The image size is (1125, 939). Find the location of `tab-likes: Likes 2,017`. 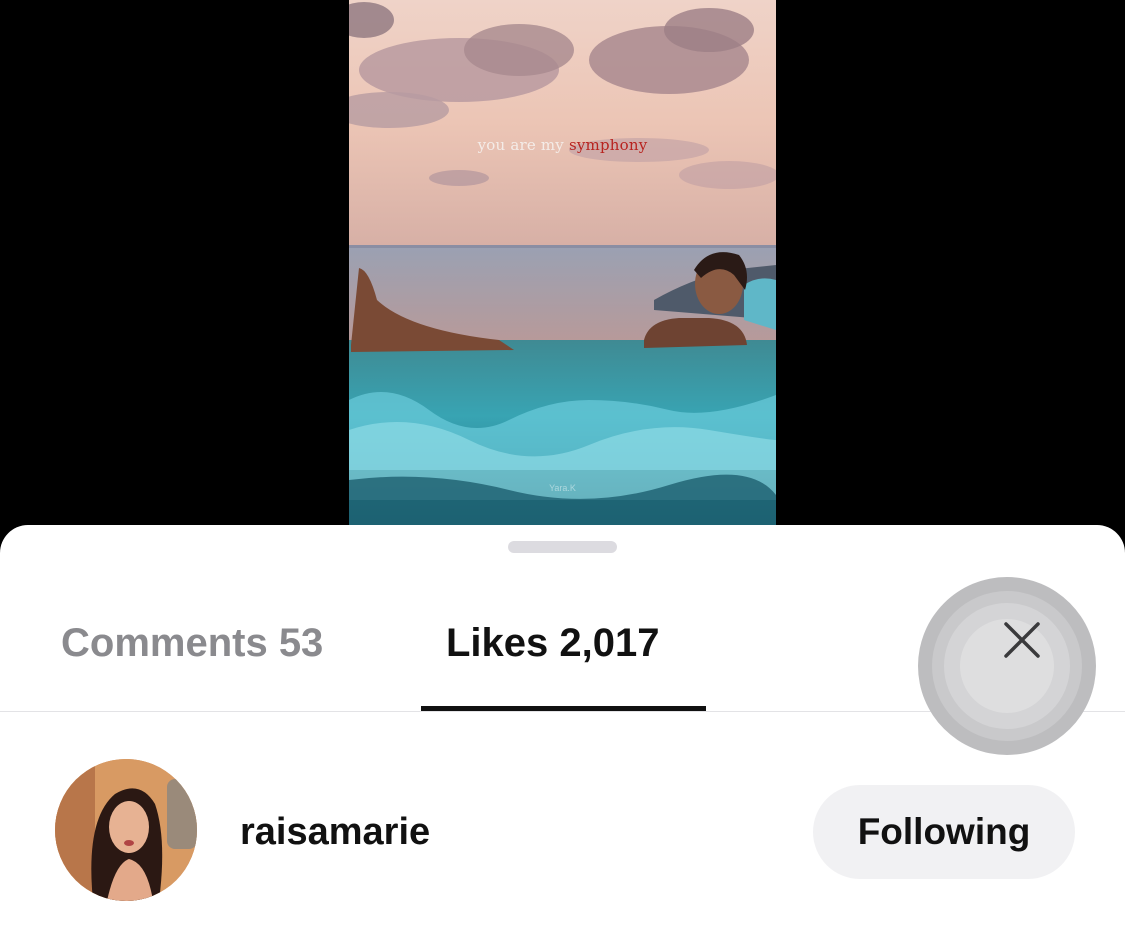

tab-likes: Likes 2,017 is located at coordinates (553, 643).